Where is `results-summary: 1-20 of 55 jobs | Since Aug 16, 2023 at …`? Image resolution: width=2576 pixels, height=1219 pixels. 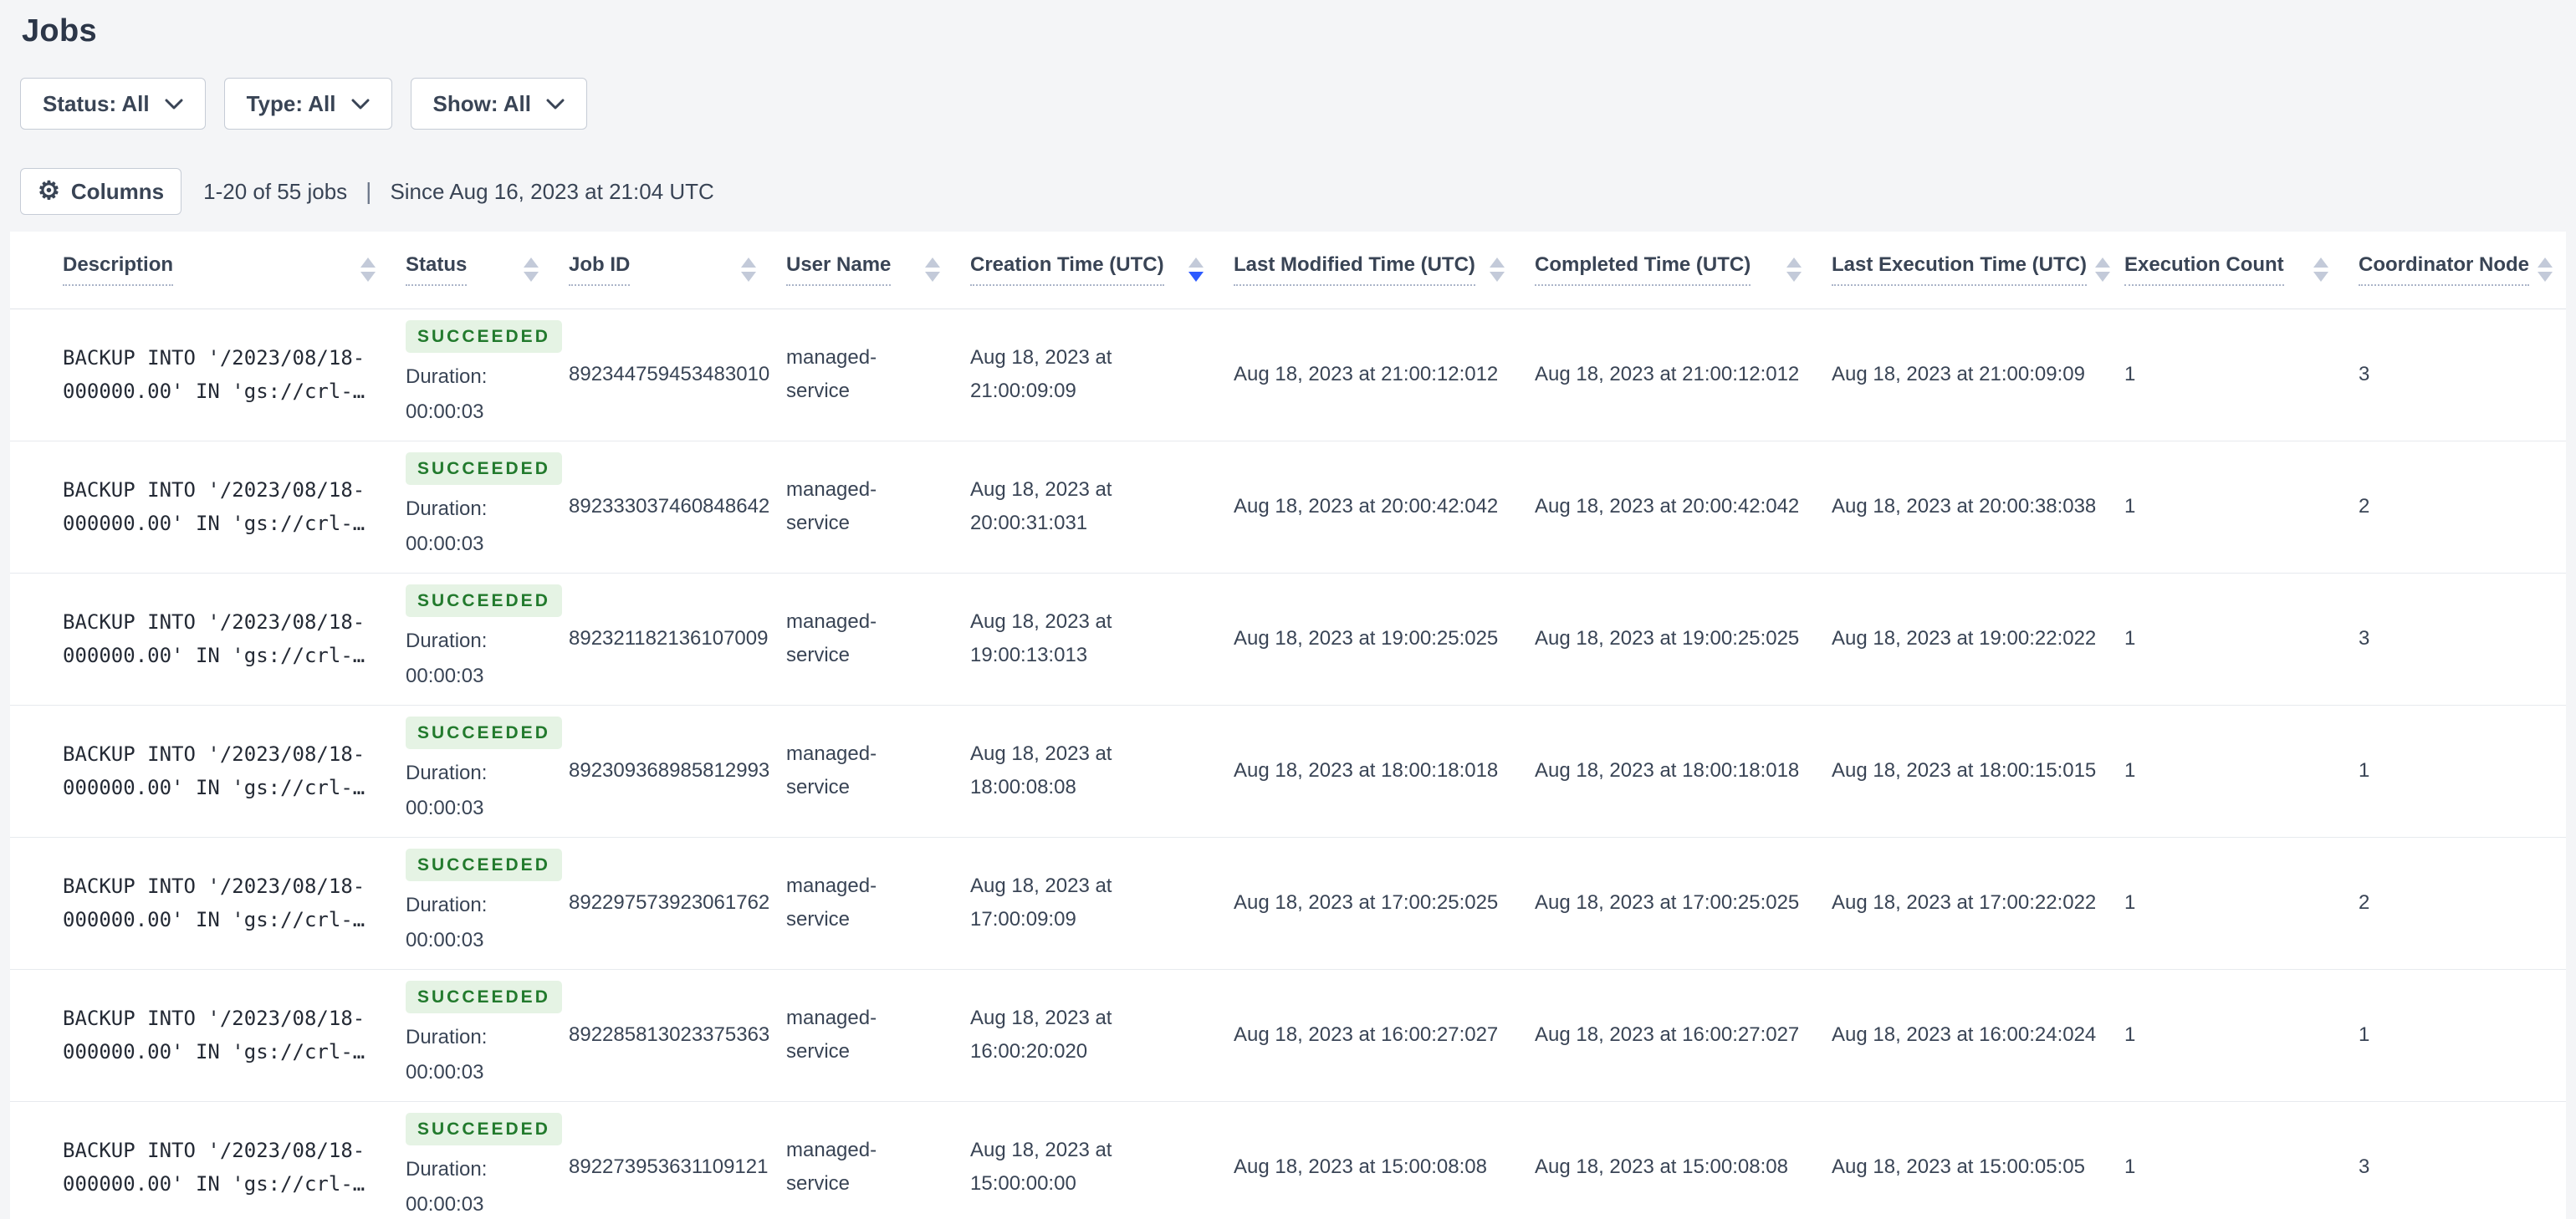
results-summary: 1-20 of 55 jobs | Since Aug 16, 2023 at … is located at coordinates (458, 191).